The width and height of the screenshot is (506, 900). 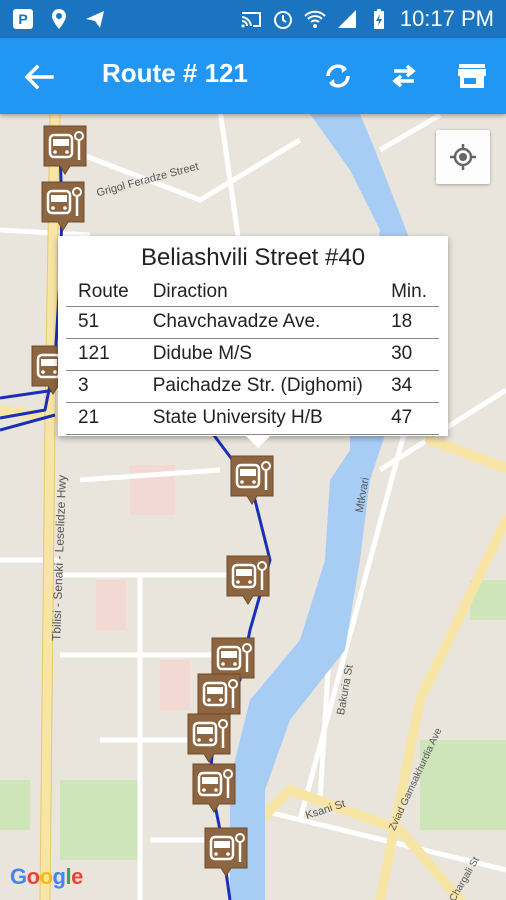 What do you see at coordinates (253, 257) in the screenshot?
I see `stop-title: Beliashvili Street #40` at bounding box center [253, 257].